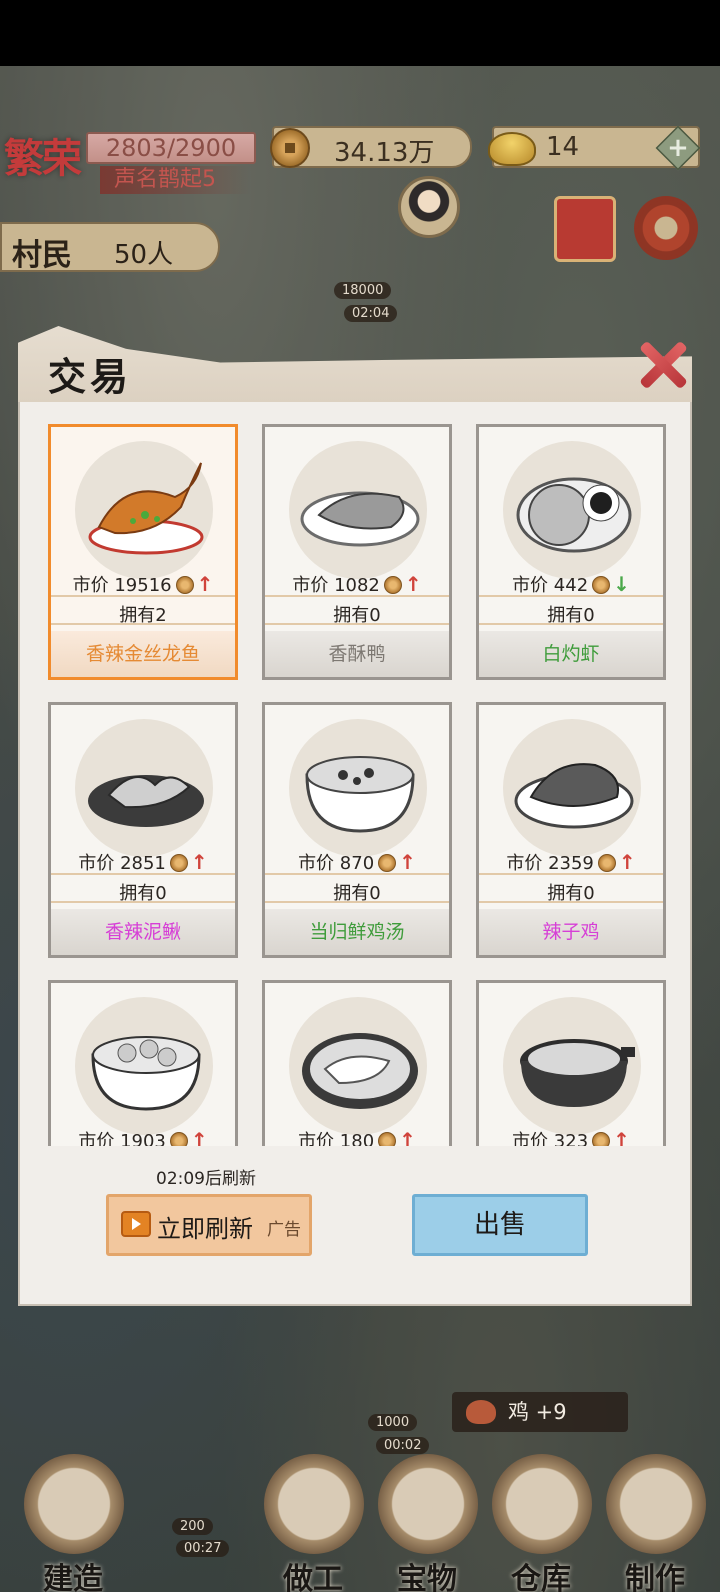  What do you see at coordinates (621, 584) in the screenshot?
I see `trend-down-icon: ↓` at bounding box center [621, 584].